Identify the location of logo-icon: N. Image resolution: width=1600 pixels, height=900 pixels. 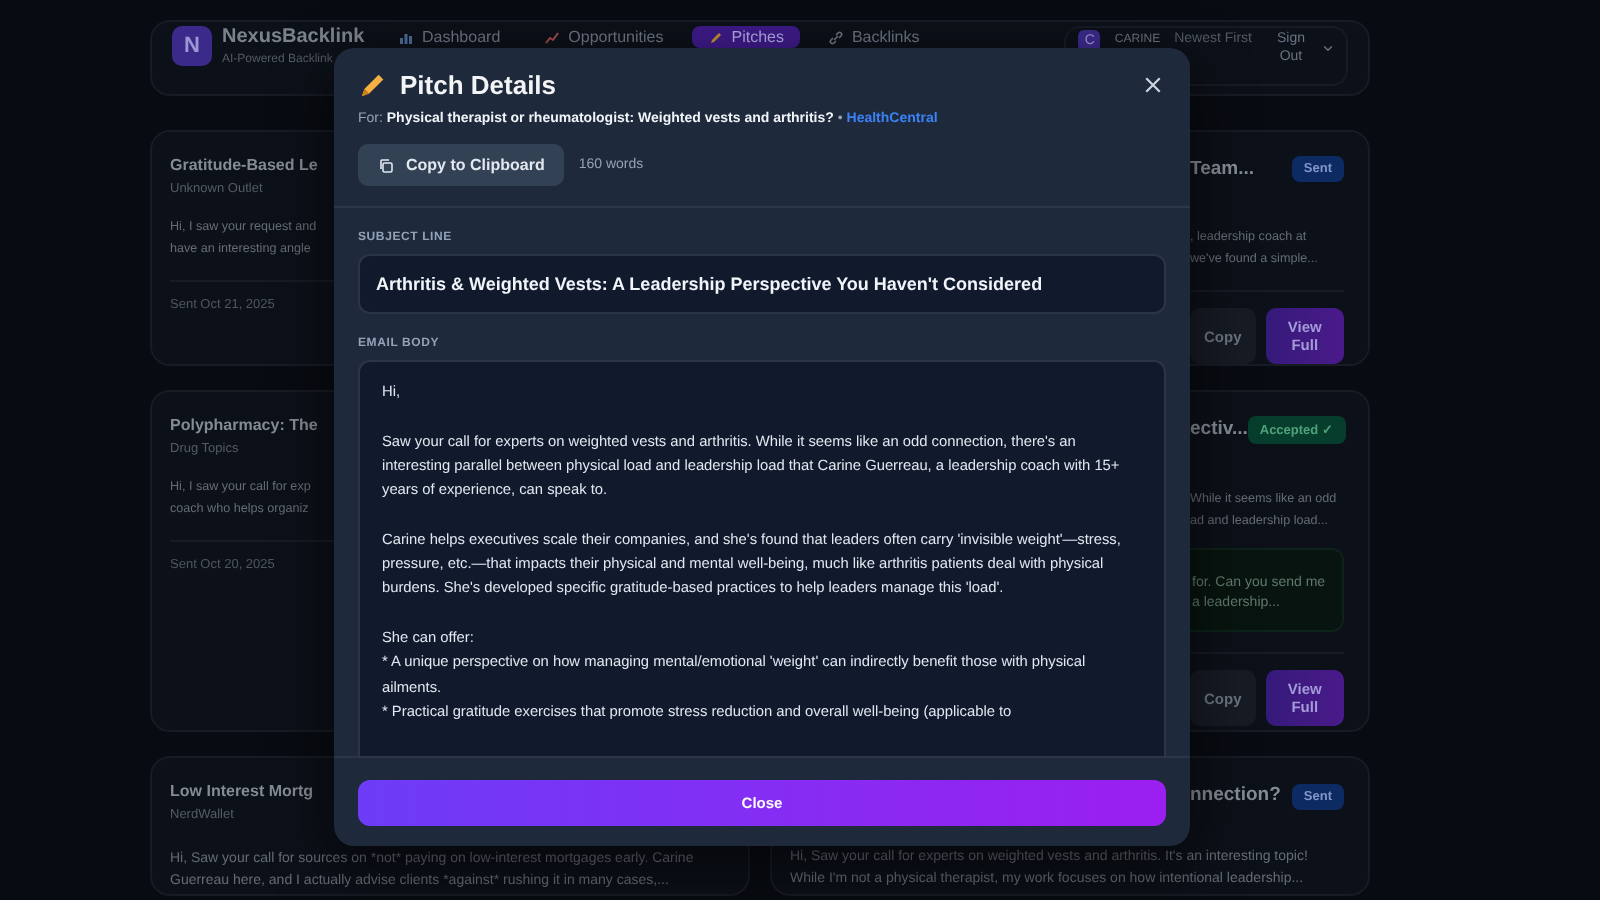
(192, 46).